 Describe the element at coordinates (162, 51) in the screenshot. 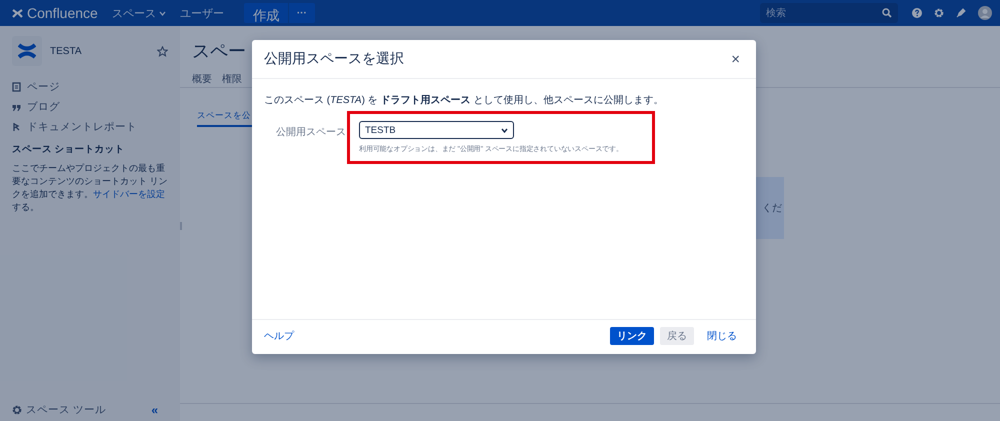

I see `star-icon` at that location.